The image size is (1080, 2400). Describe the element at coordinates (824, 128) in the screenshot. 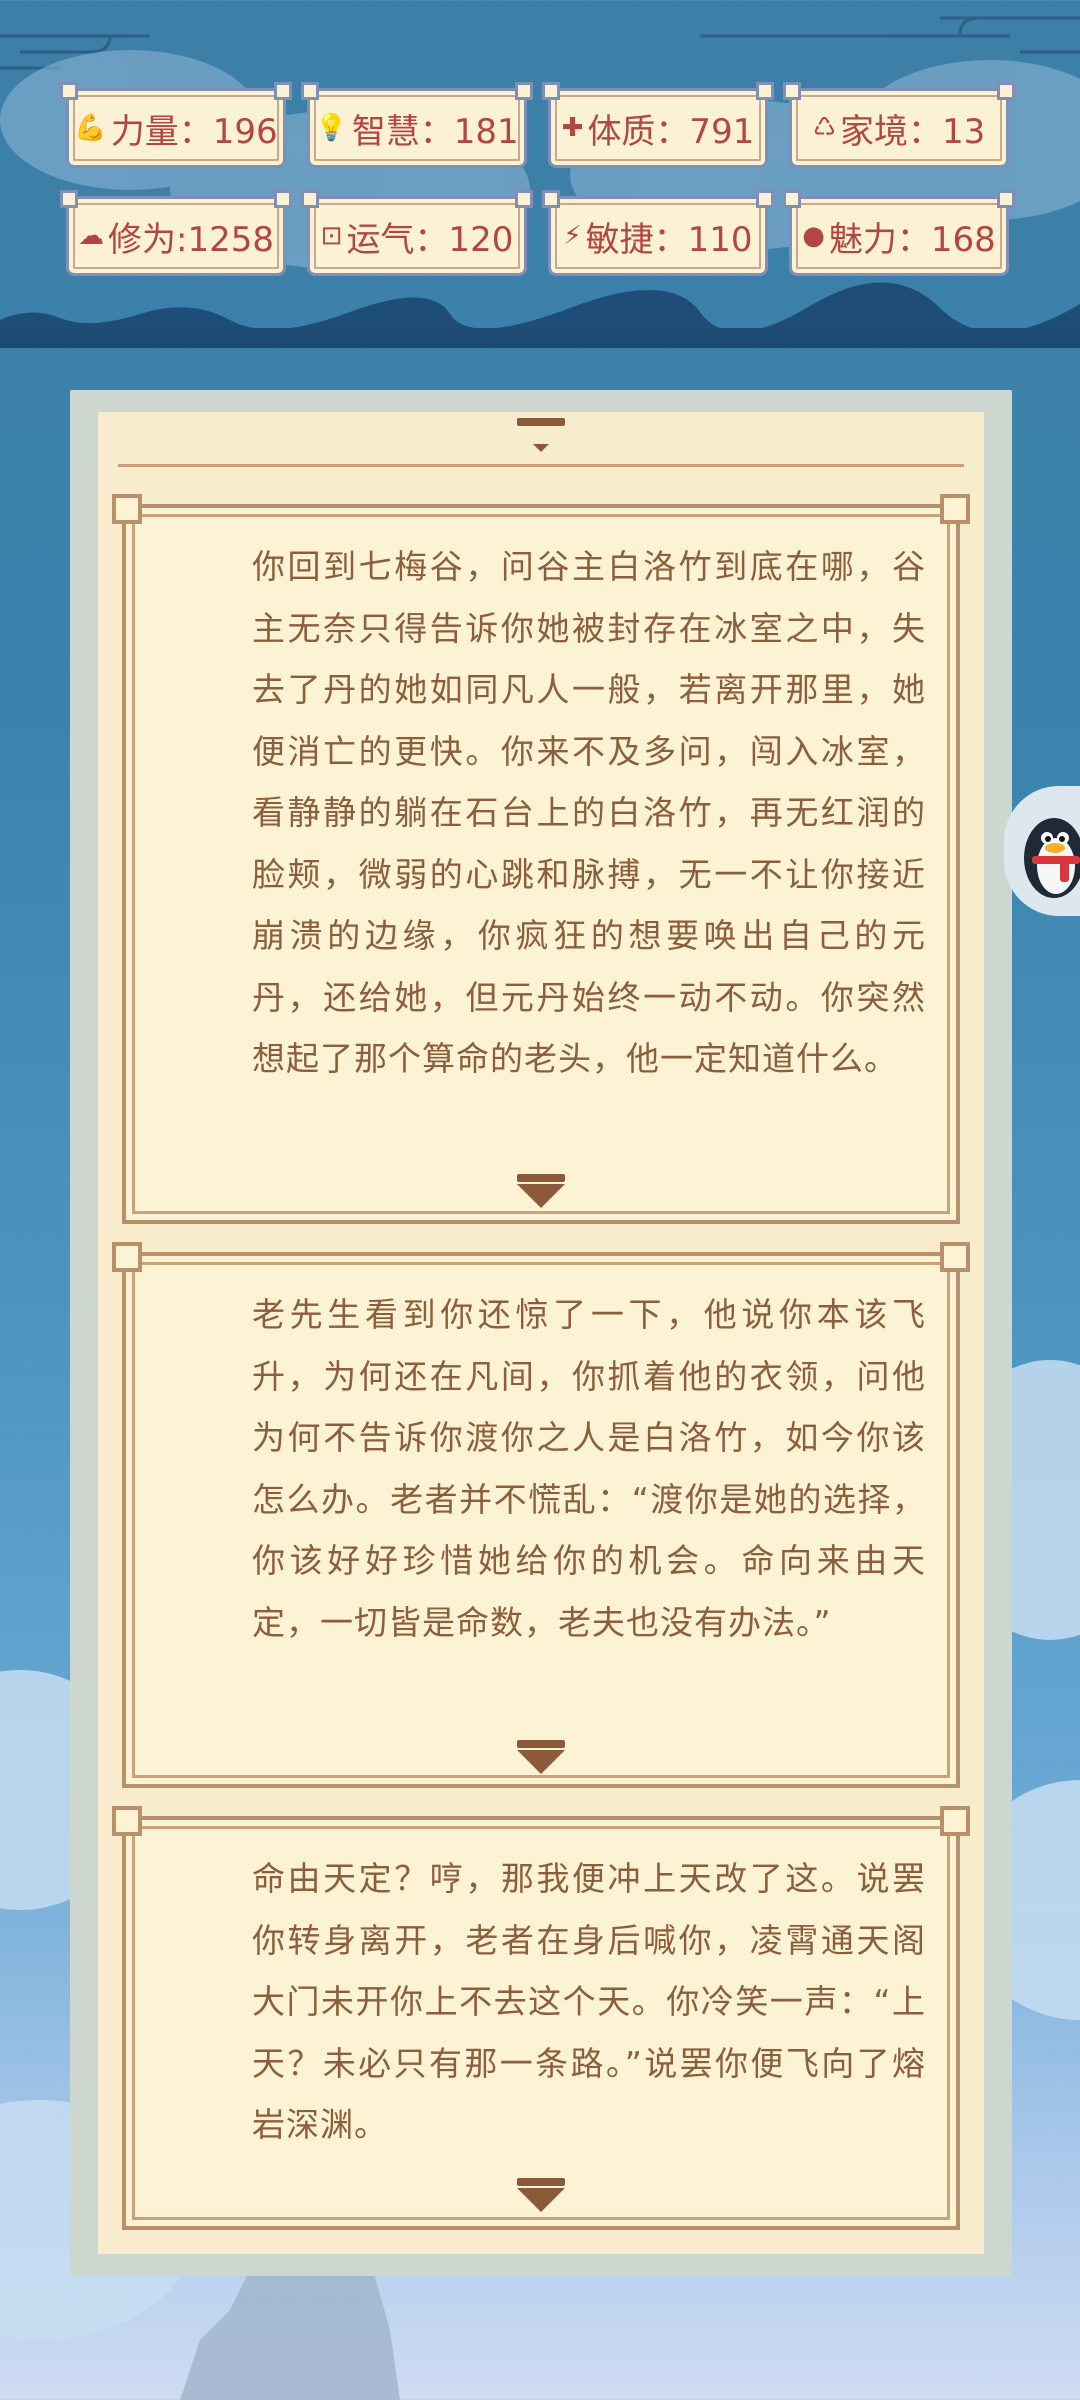

I see `family-icon: ♺` at that location.